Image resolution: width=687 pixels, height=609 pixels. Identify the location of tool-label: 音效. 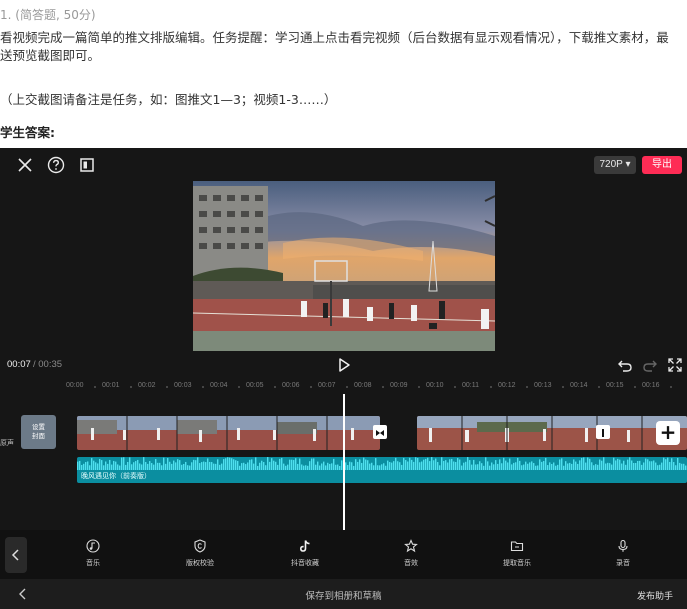
(411, 563).